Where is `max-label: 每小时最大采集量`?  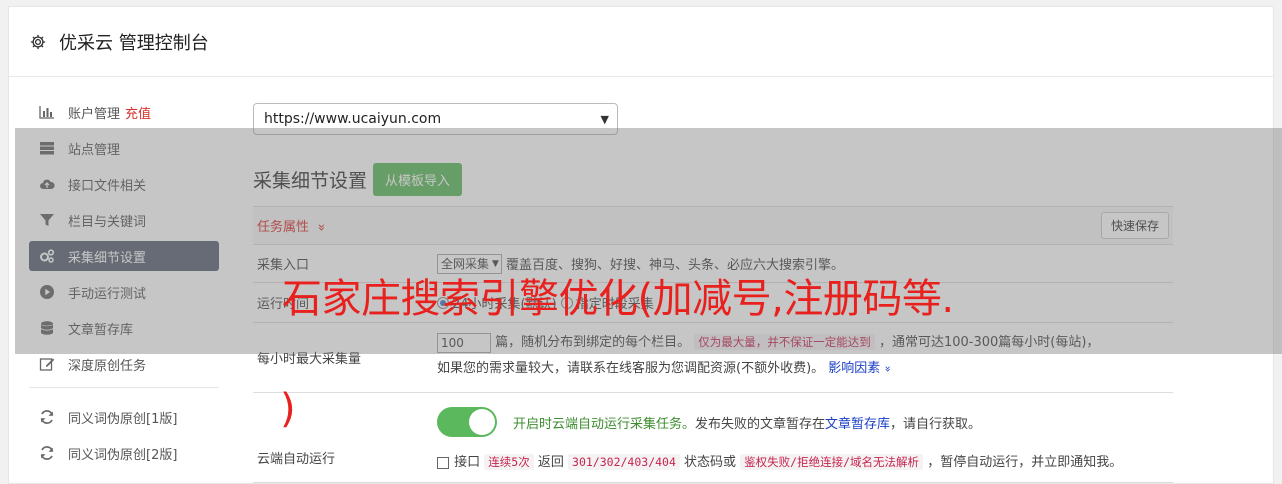
max-label: 每小时最大采集量 is located at coordinates (309, 359).